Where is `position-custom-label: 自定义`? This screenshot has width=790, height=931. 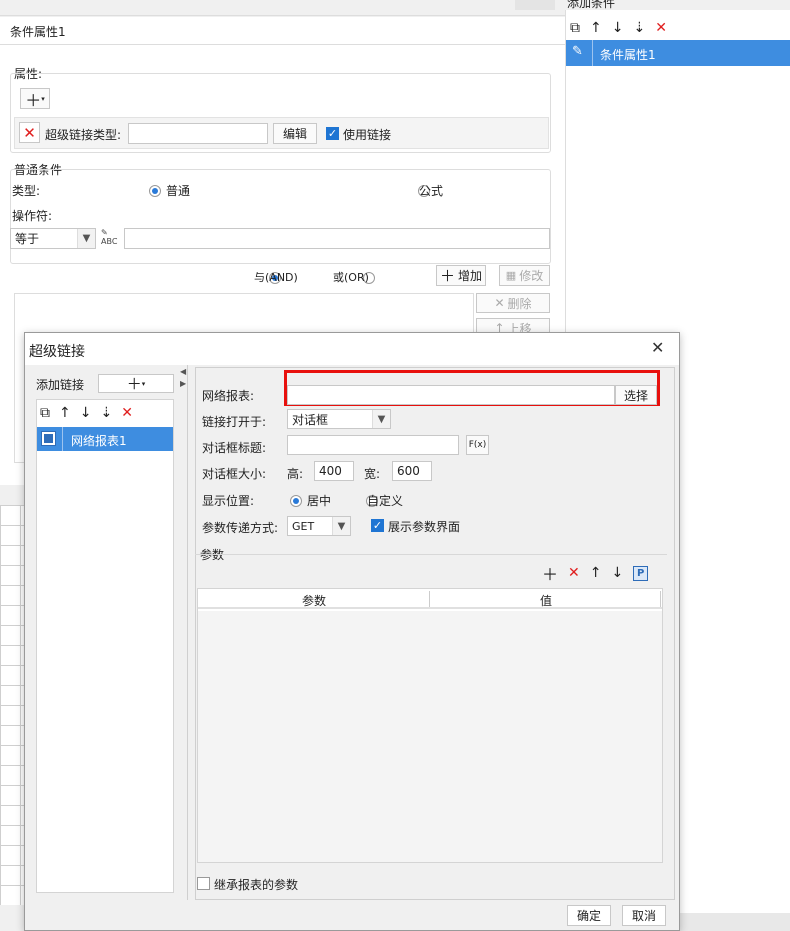
position-custom-label: 自定义 is located at coordinates (385, 501).